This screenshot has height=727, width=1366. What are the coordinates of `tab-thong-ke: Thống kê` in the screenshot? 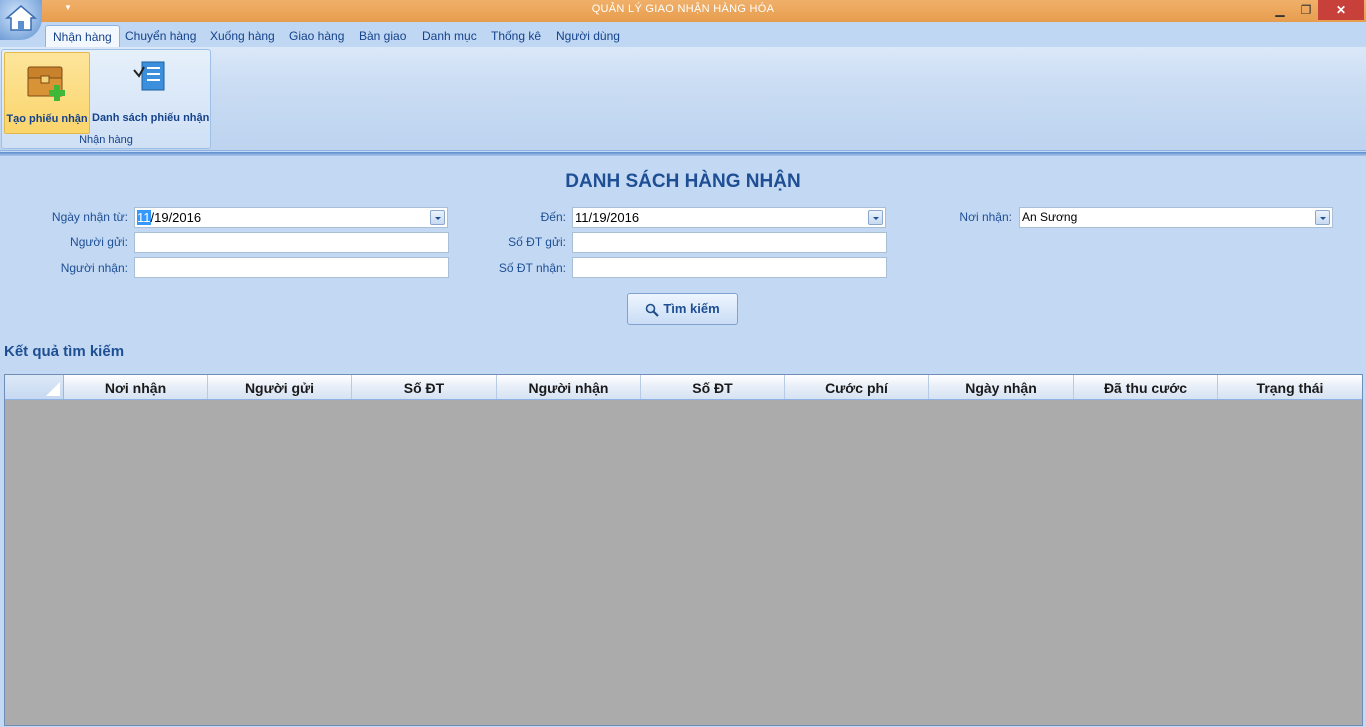 It's located at (516, 36).